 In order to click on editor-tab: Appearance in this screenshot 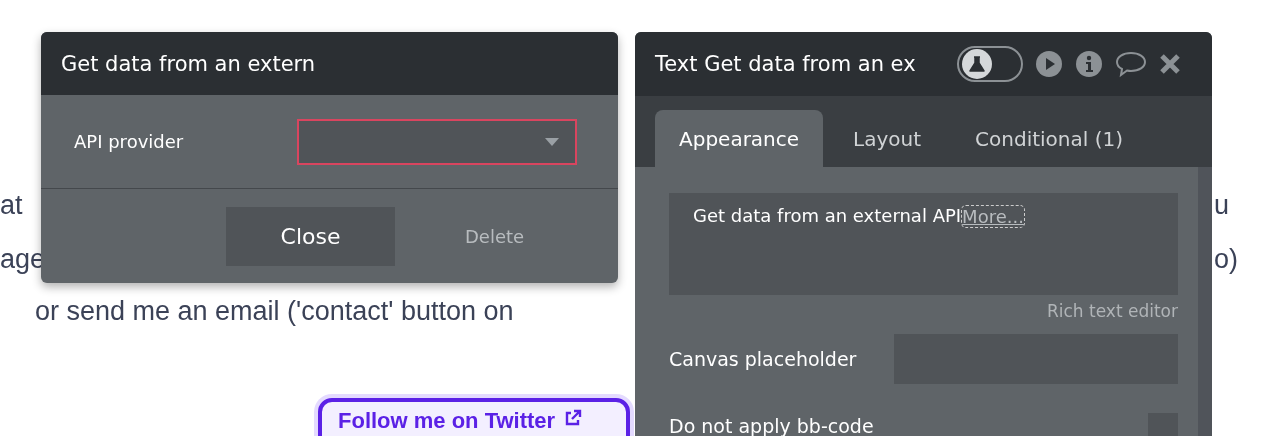, I will do `click(739, 138)`.